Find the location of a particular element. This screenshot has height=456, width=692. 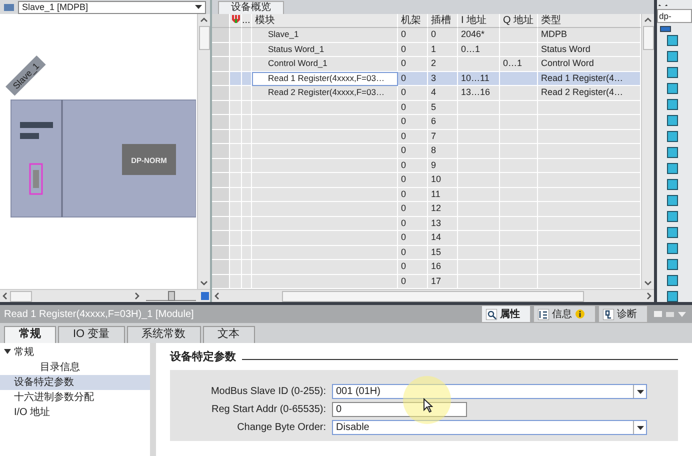

corner-cell is located at coordinates (221, 21).